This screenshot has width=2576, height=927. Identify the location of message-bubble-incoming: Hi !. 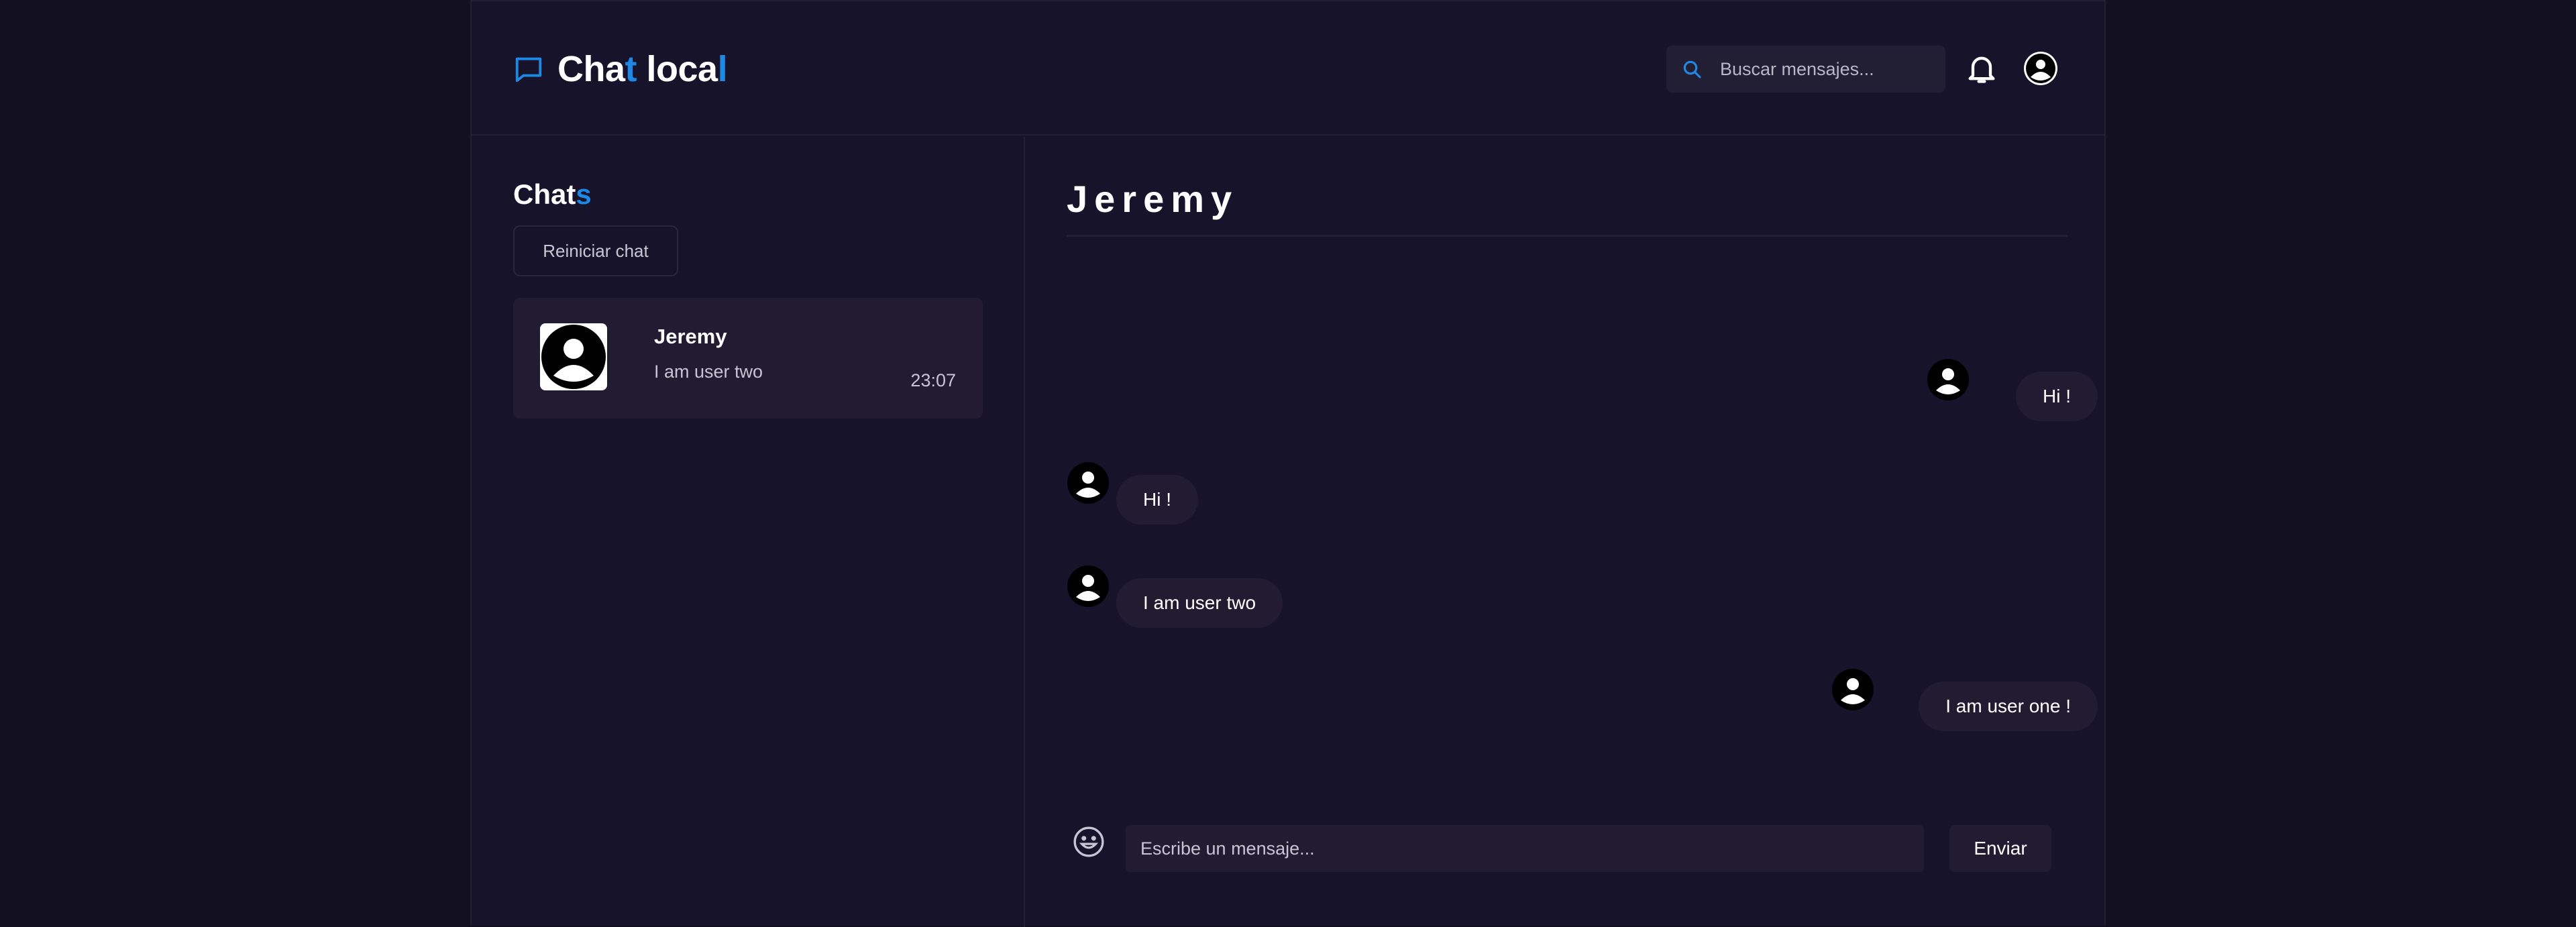
(1157, 500).